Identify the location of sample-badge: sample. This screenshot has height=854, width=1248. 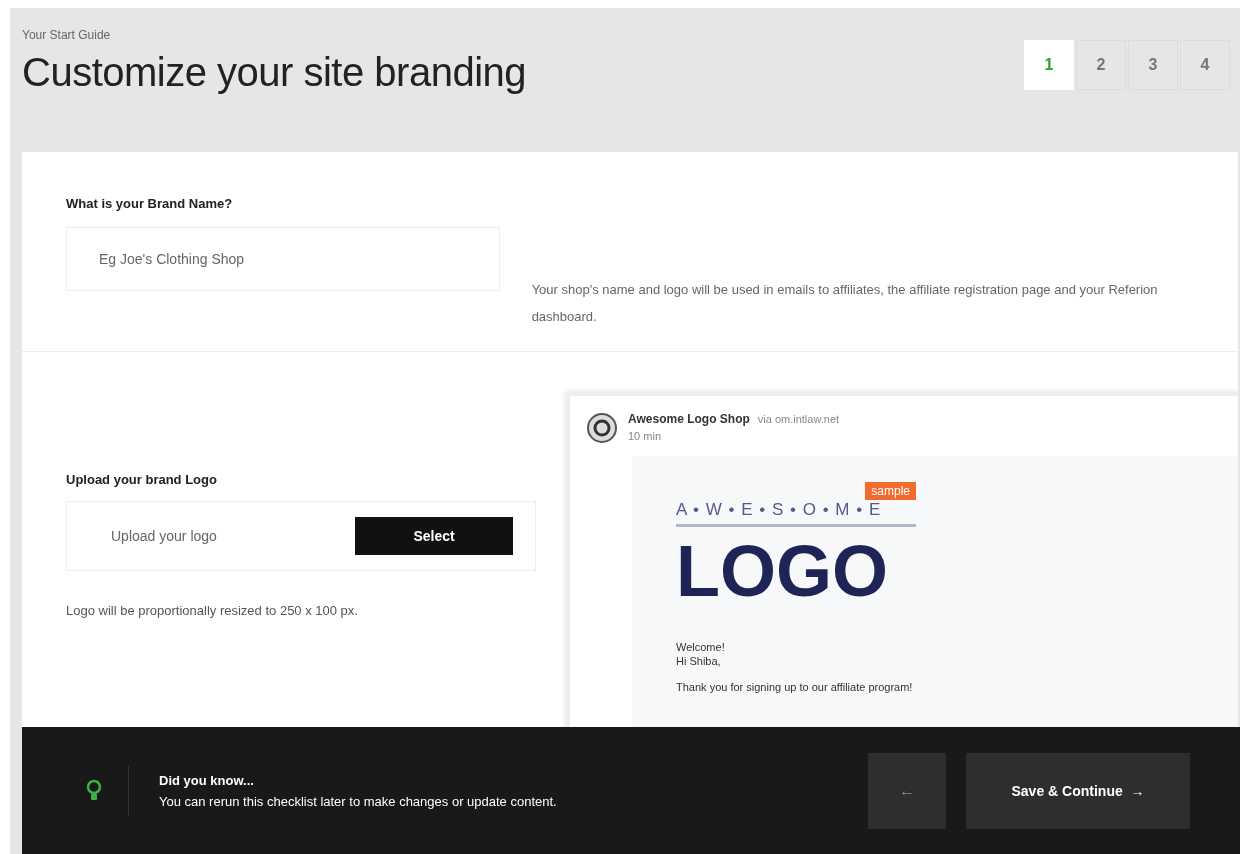
(890, 491).